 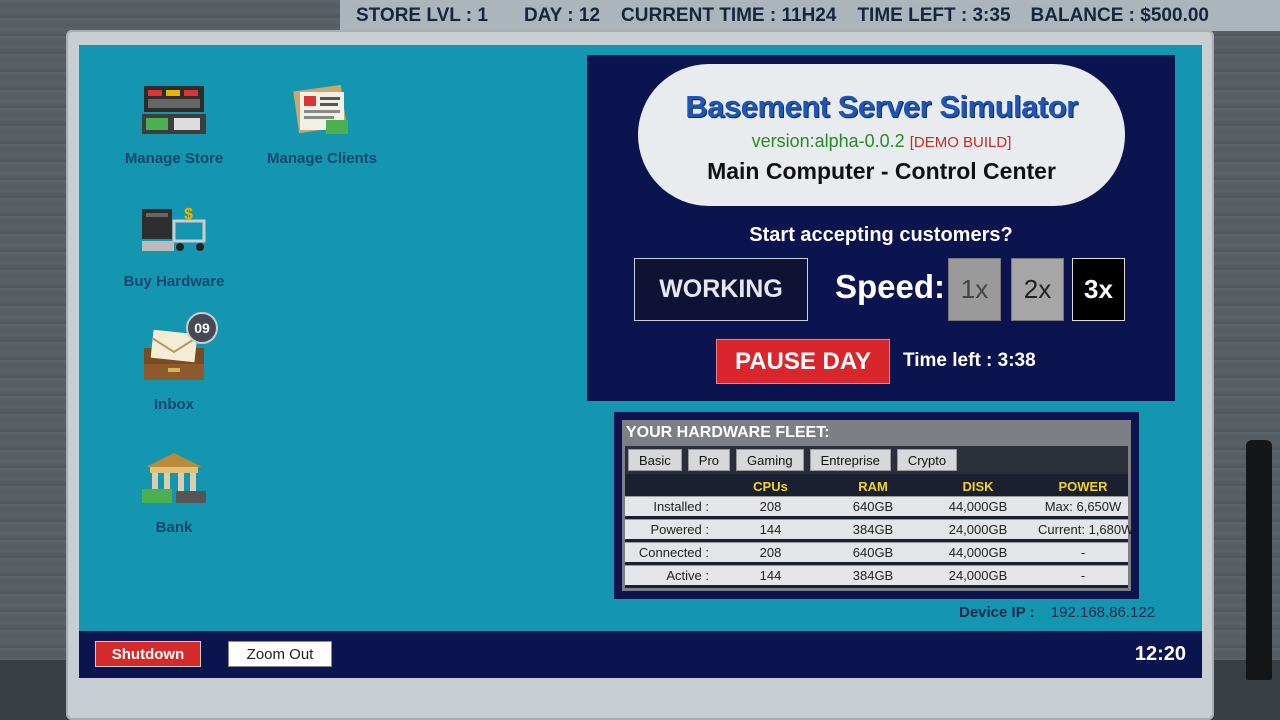 I want to click on store-icon, so click(x=174, y=110).